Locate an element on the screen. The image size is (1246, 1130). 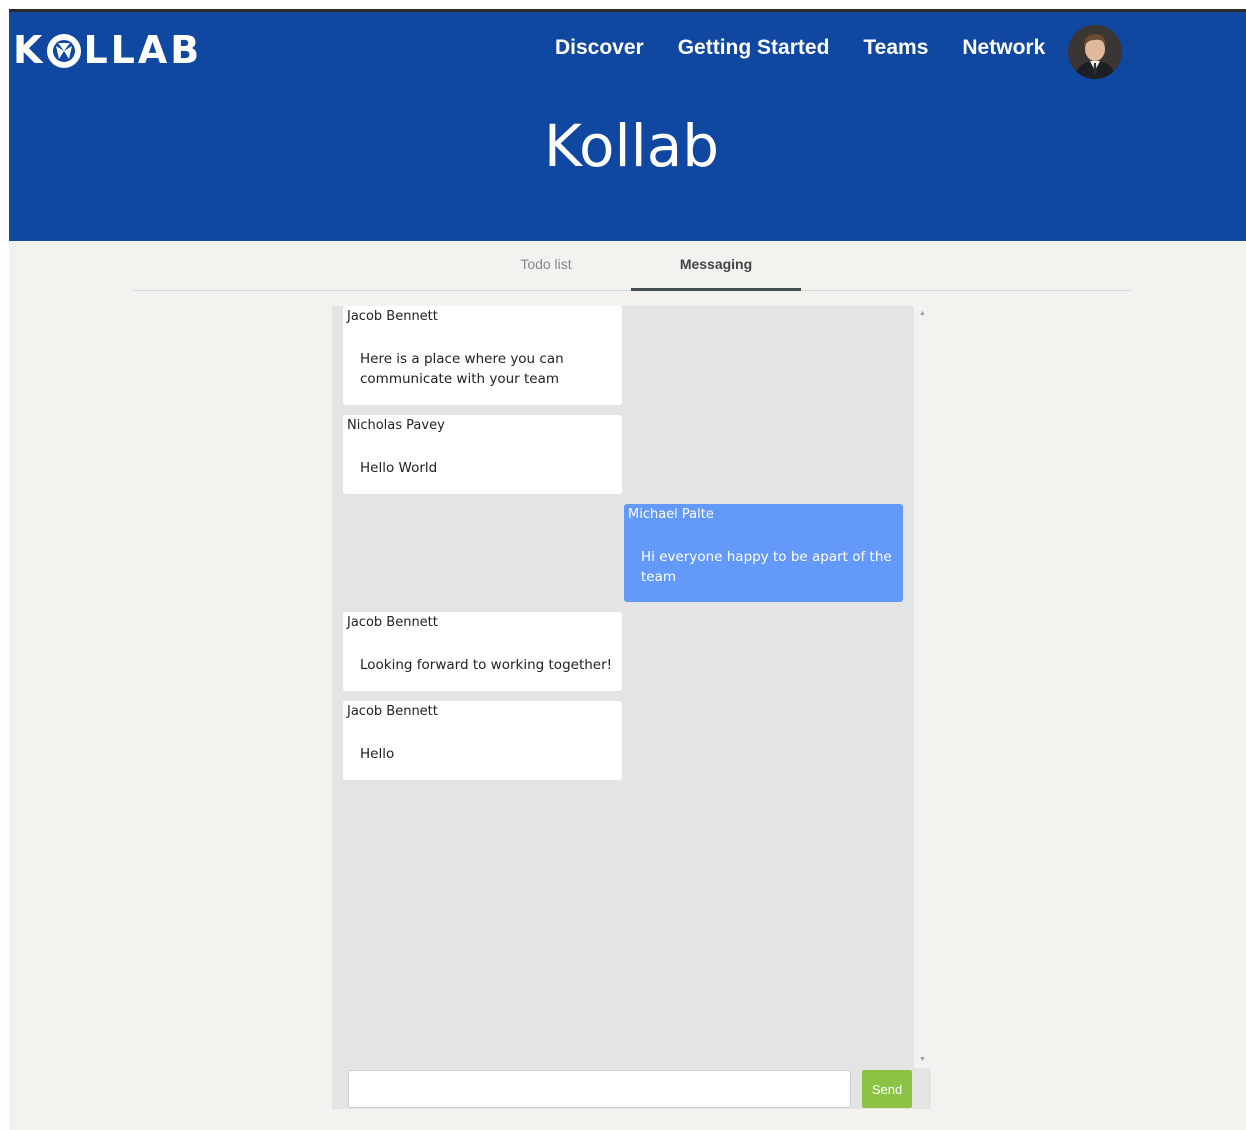
user-portrait-icon is located at coordinates (1095, 52).